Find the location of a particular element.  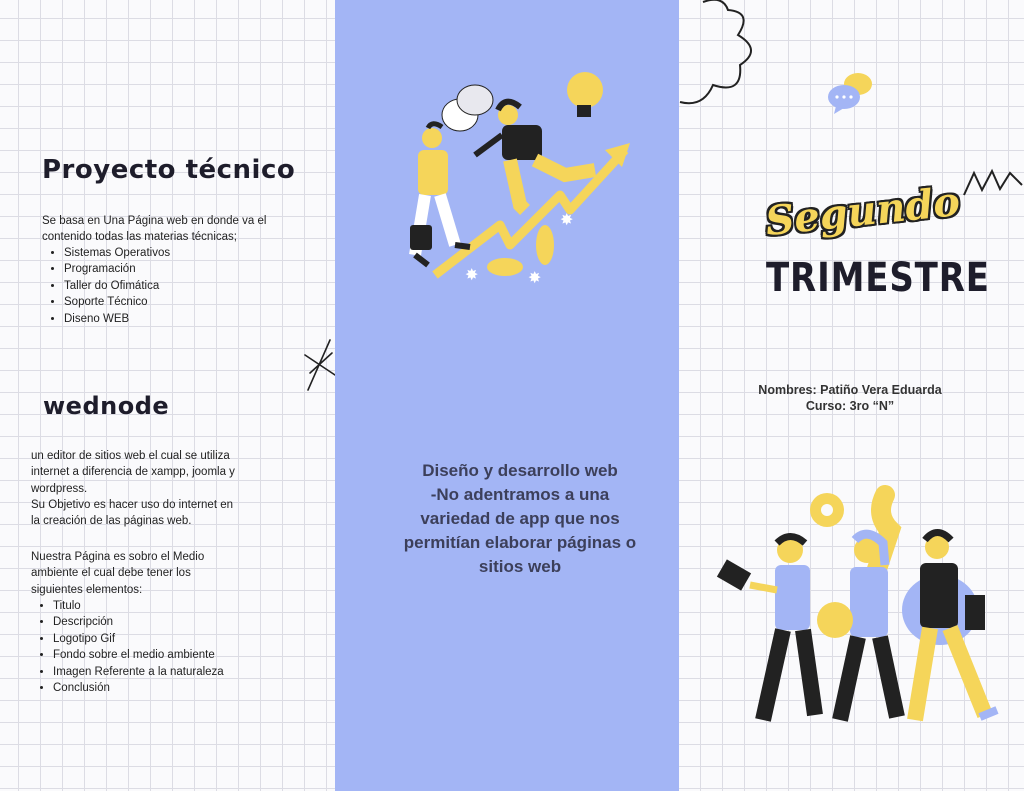

title-script: Segundo is located at coordinates (863, 211).